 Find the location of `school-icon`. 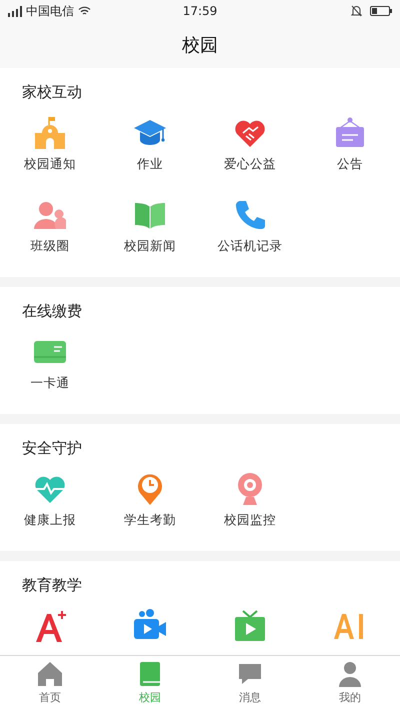

school-icon is located at coordinates (50, 133).